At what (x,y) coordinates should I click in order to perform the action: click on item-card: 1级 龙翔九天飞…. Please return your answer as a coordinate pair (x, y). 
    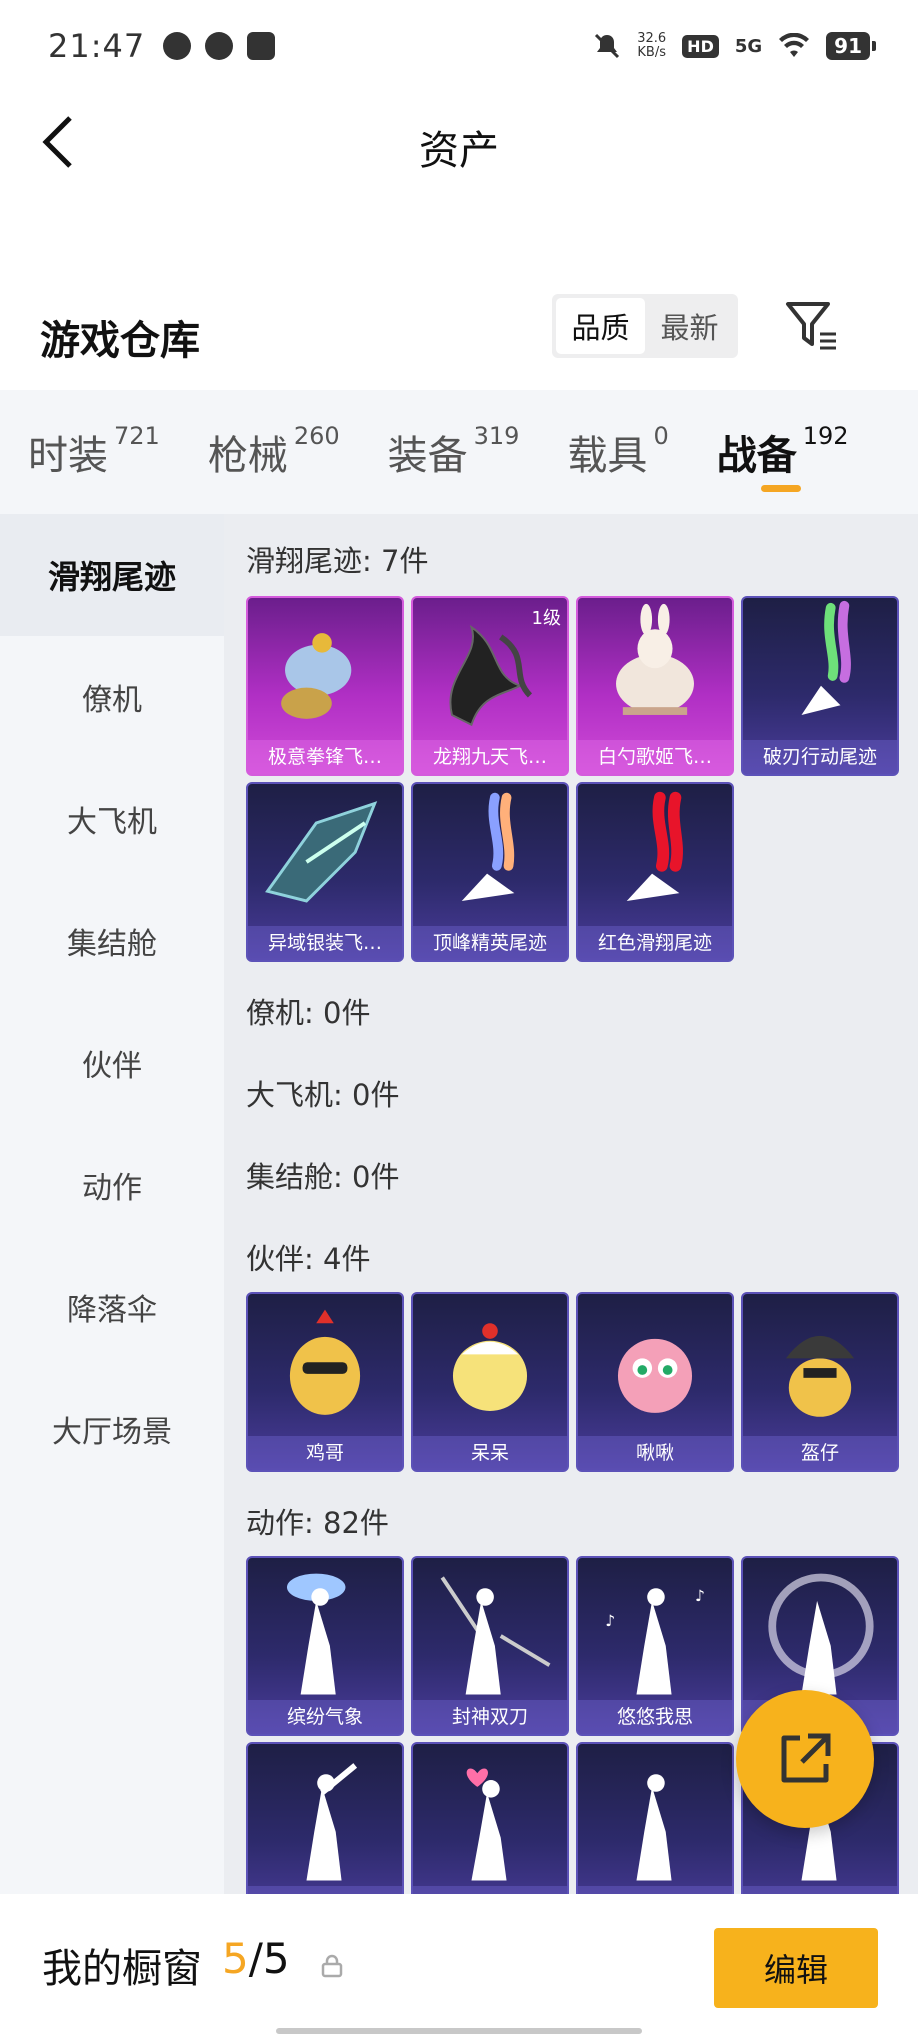
    Looking at the image, I should click on (490, 686).